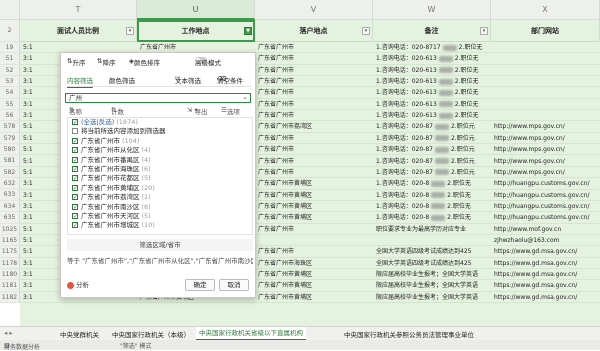 The height and width of the screenshot is (351, 600). I want to click on cell-settle: 广东省广州市海珠区, so click(314, 263).